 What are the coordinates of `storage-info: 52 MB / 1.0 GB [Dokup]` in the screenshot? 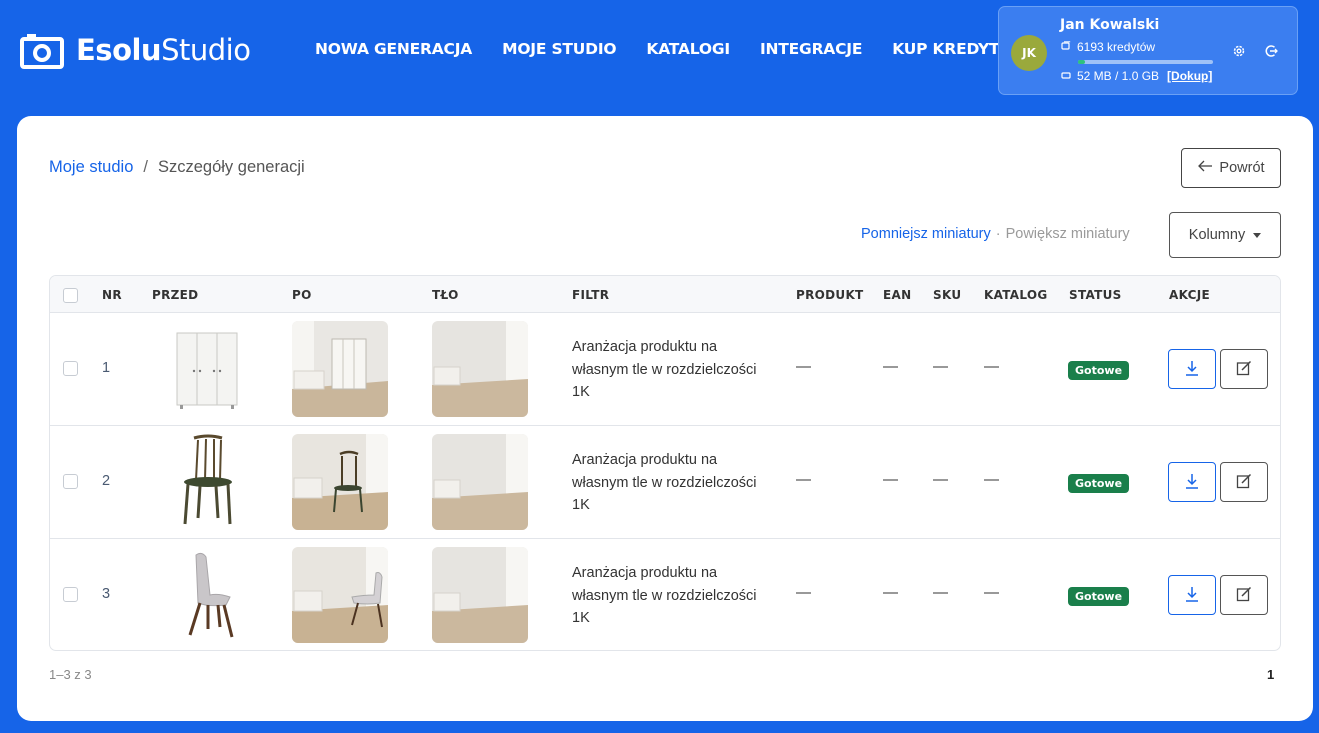 It's located at (1136, 76).